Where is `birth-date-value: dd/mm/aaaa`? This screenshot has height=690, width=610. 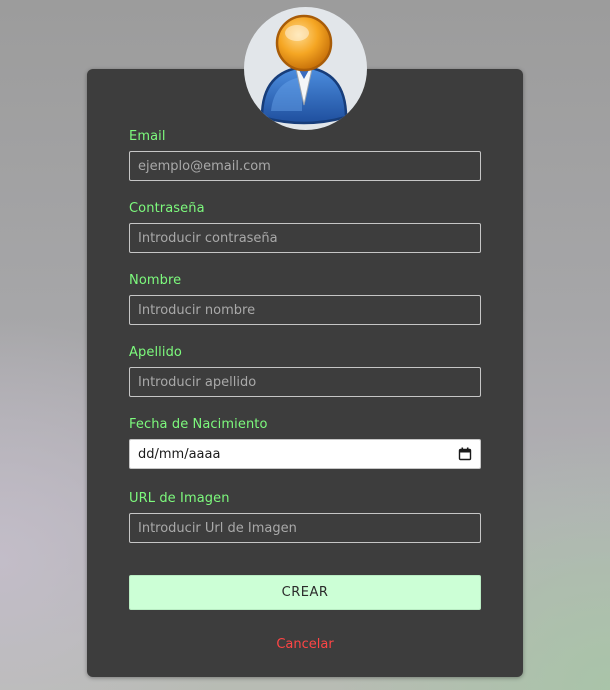
birth-date-value: dd/mm/aaaa is located at coordinates (179, 454).